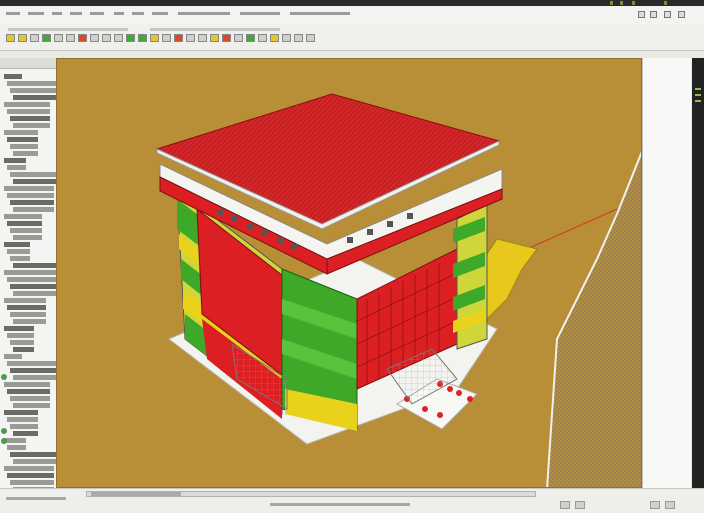  What do you see at coordinates (653, 14) in the screenshot?
I see `restore-icon` at bounding box center [653, 14].